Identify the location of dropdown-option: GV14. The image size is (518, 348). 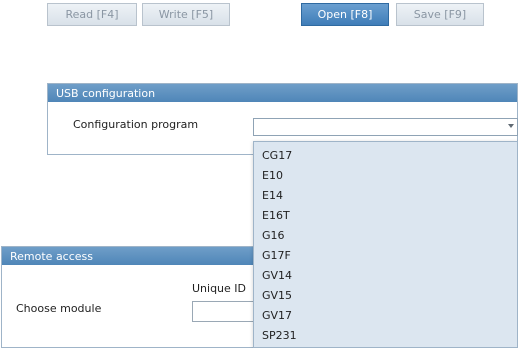
(385, 276).